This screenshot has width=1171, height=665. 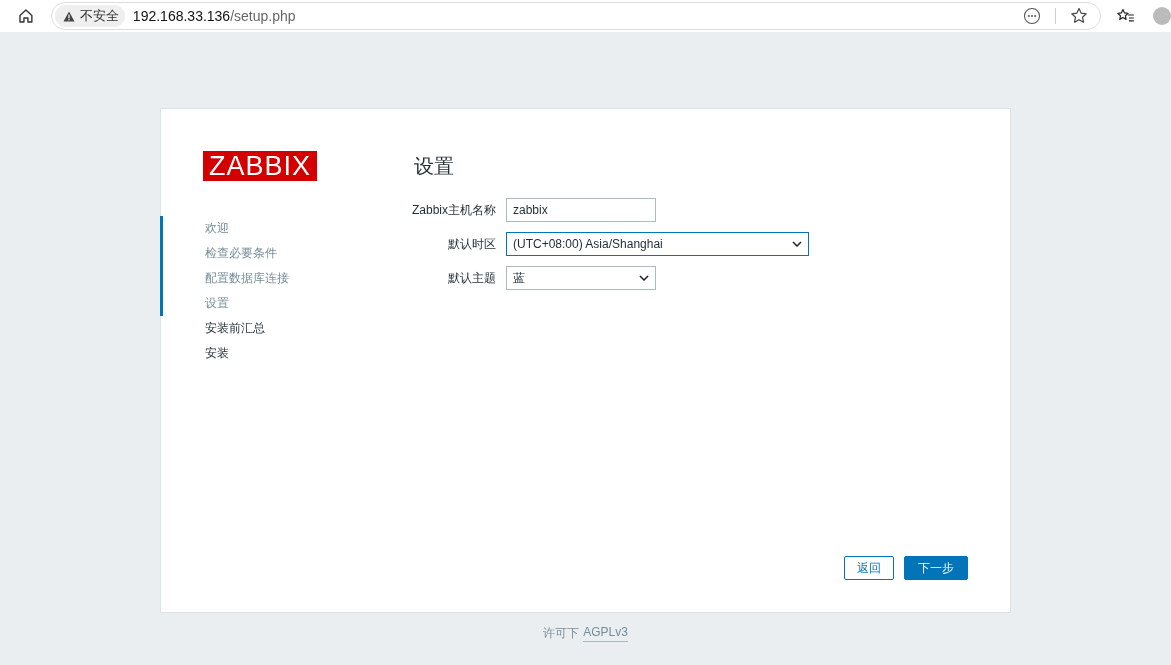 What do you see at coordinates (68, 16) in the screenshot?
I see `warning-icon` at bounding box center [68, 16].